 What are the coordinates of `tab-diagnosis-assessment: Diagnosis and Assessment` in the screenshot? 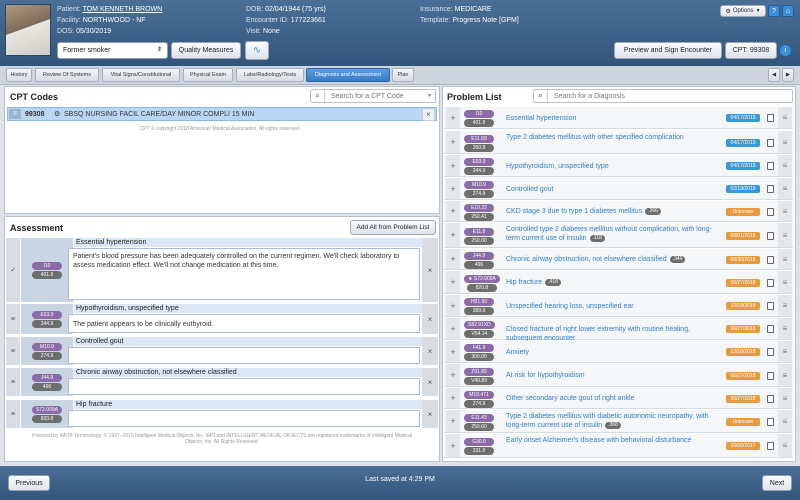 It's located at (348, 75).